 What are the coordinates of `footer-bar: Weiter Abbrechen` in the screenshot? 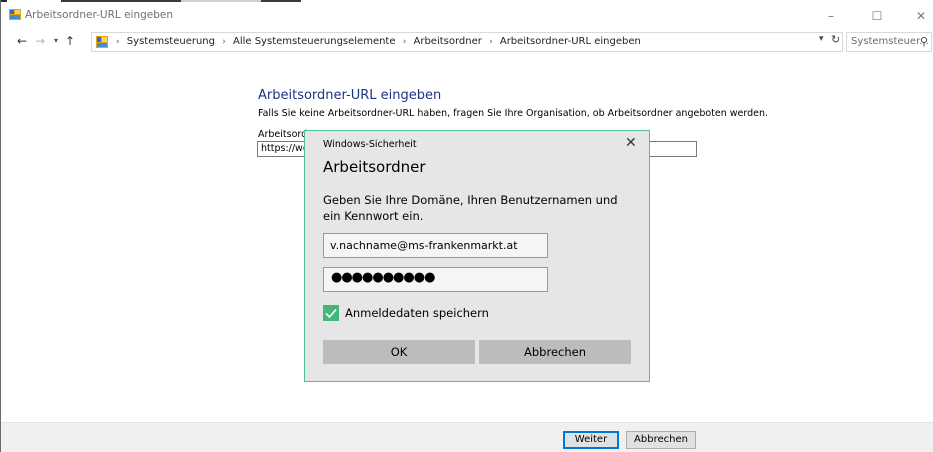 It's located at (467, 437).